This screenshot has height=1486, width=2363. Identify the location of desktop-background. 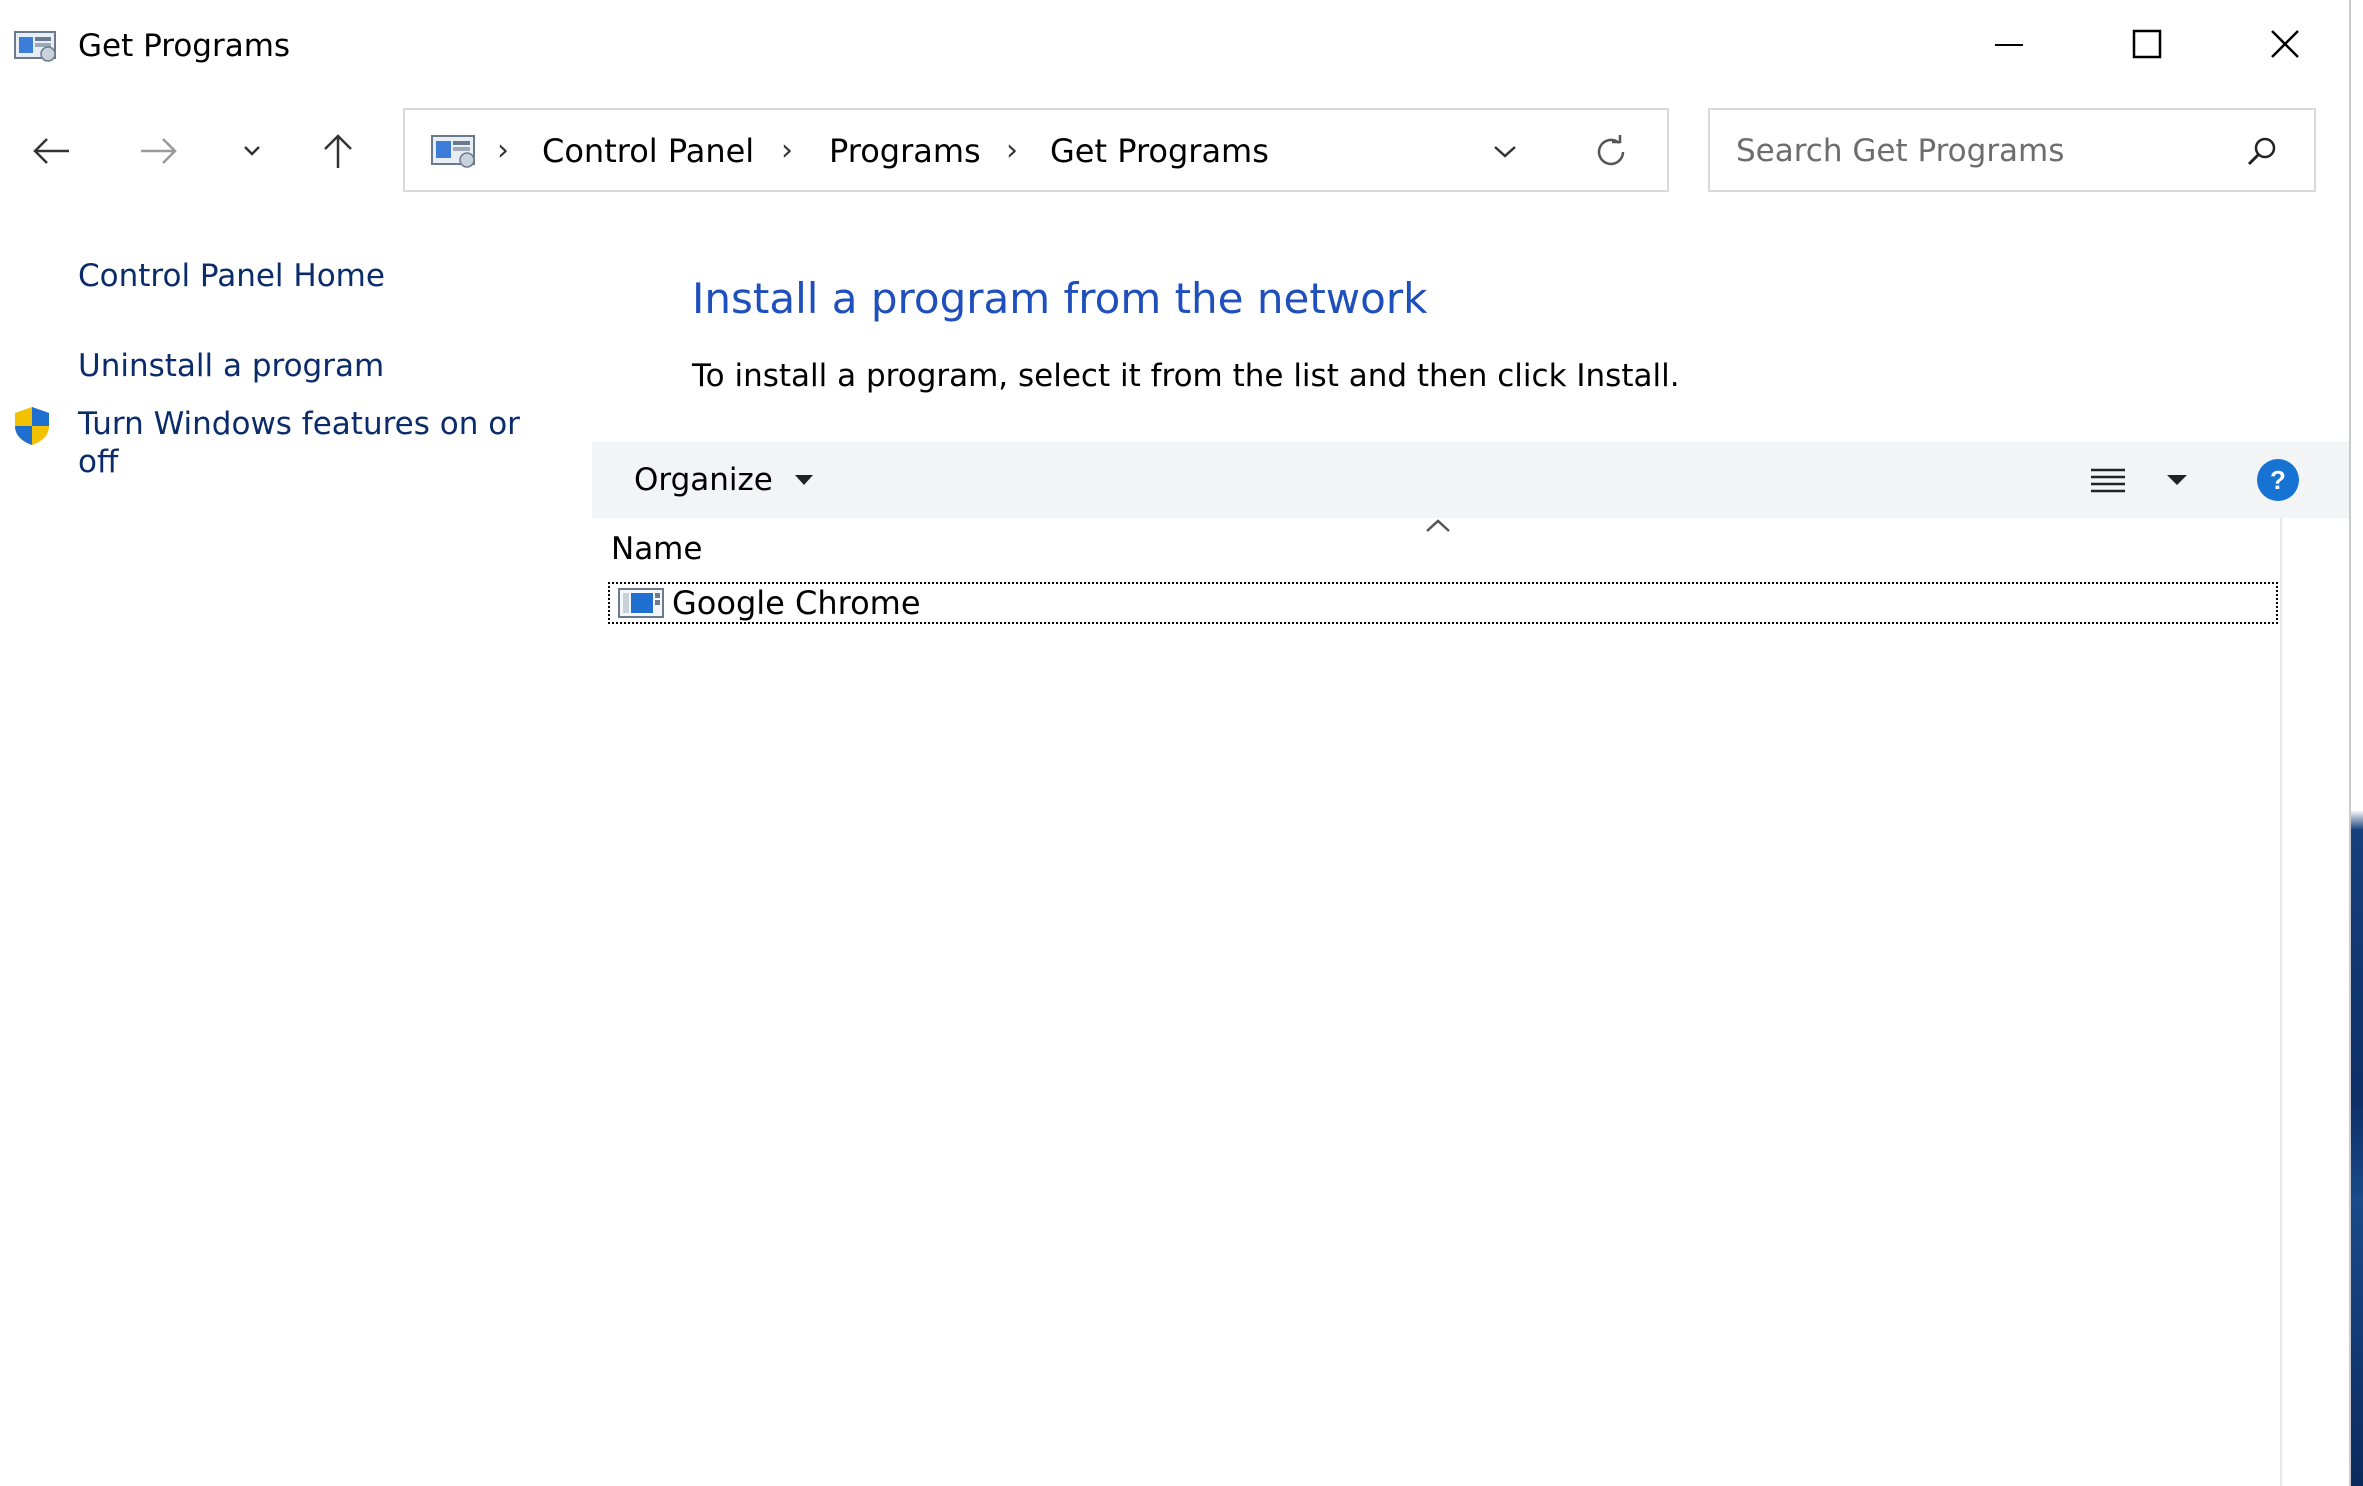
(2357, 743).